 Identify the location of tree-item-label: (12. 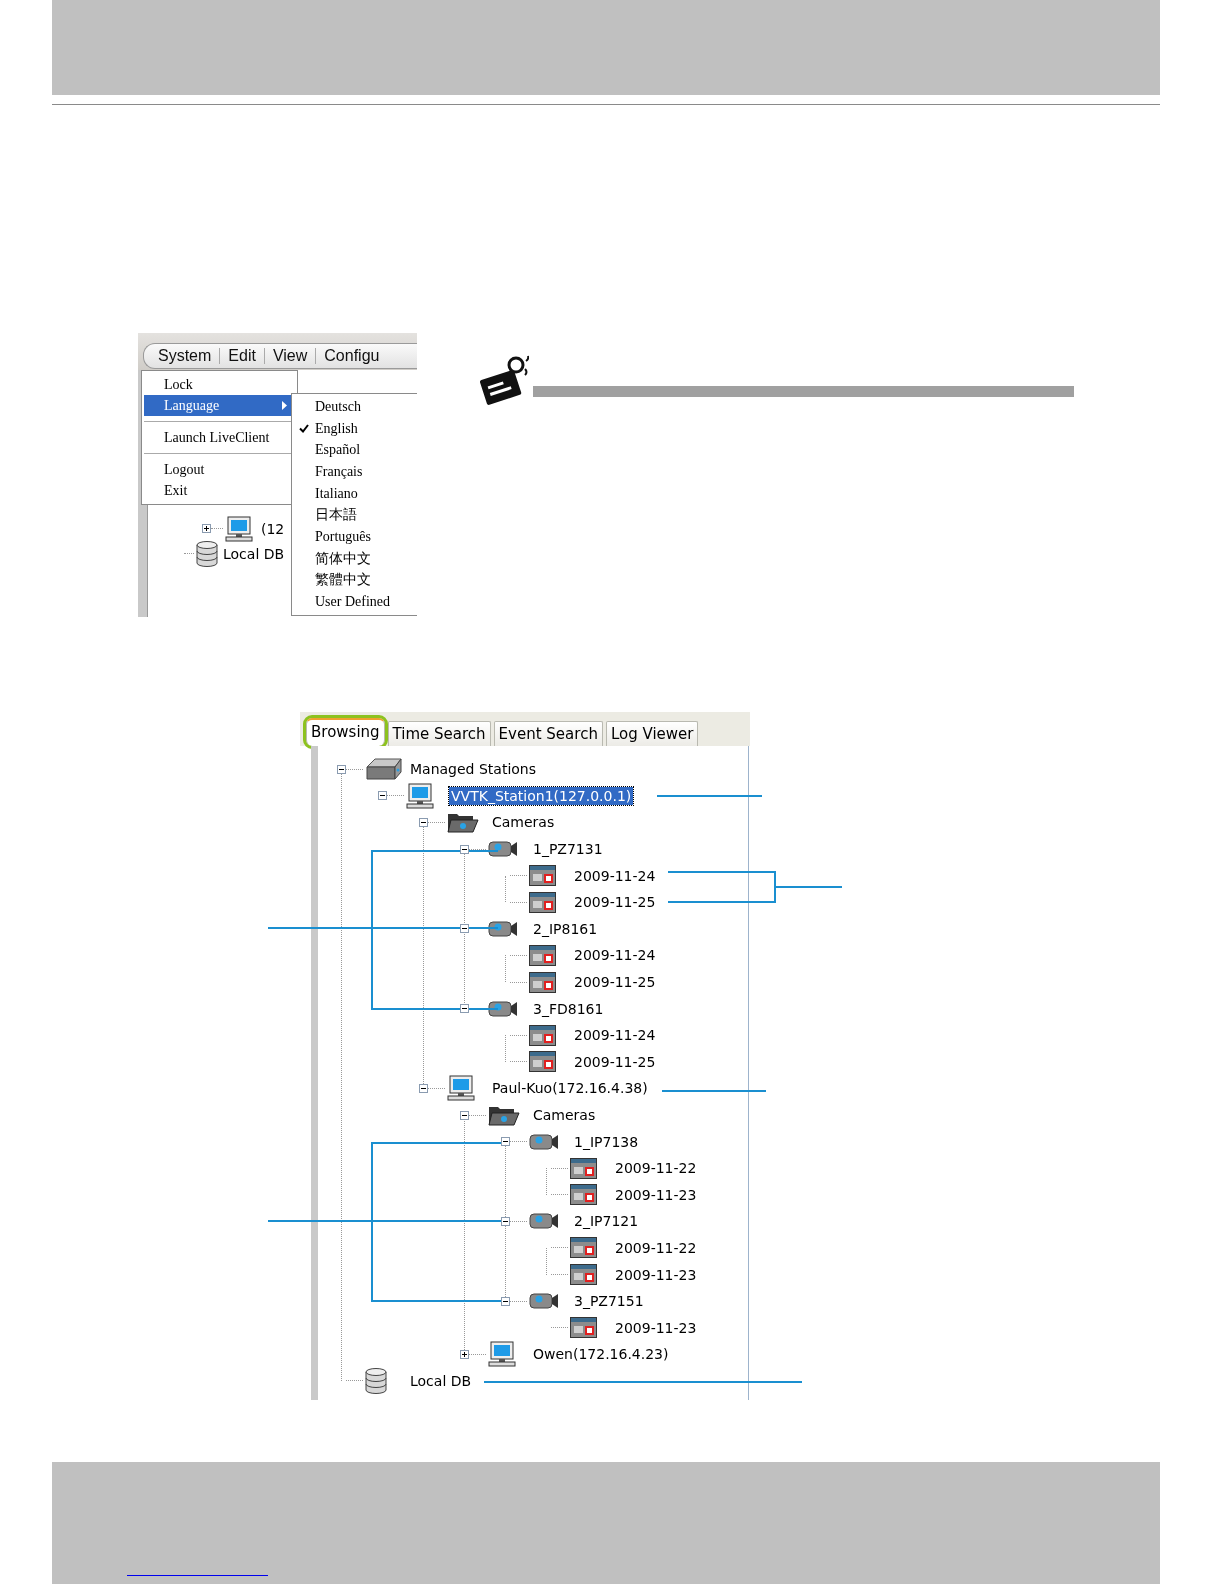
(273, 528).